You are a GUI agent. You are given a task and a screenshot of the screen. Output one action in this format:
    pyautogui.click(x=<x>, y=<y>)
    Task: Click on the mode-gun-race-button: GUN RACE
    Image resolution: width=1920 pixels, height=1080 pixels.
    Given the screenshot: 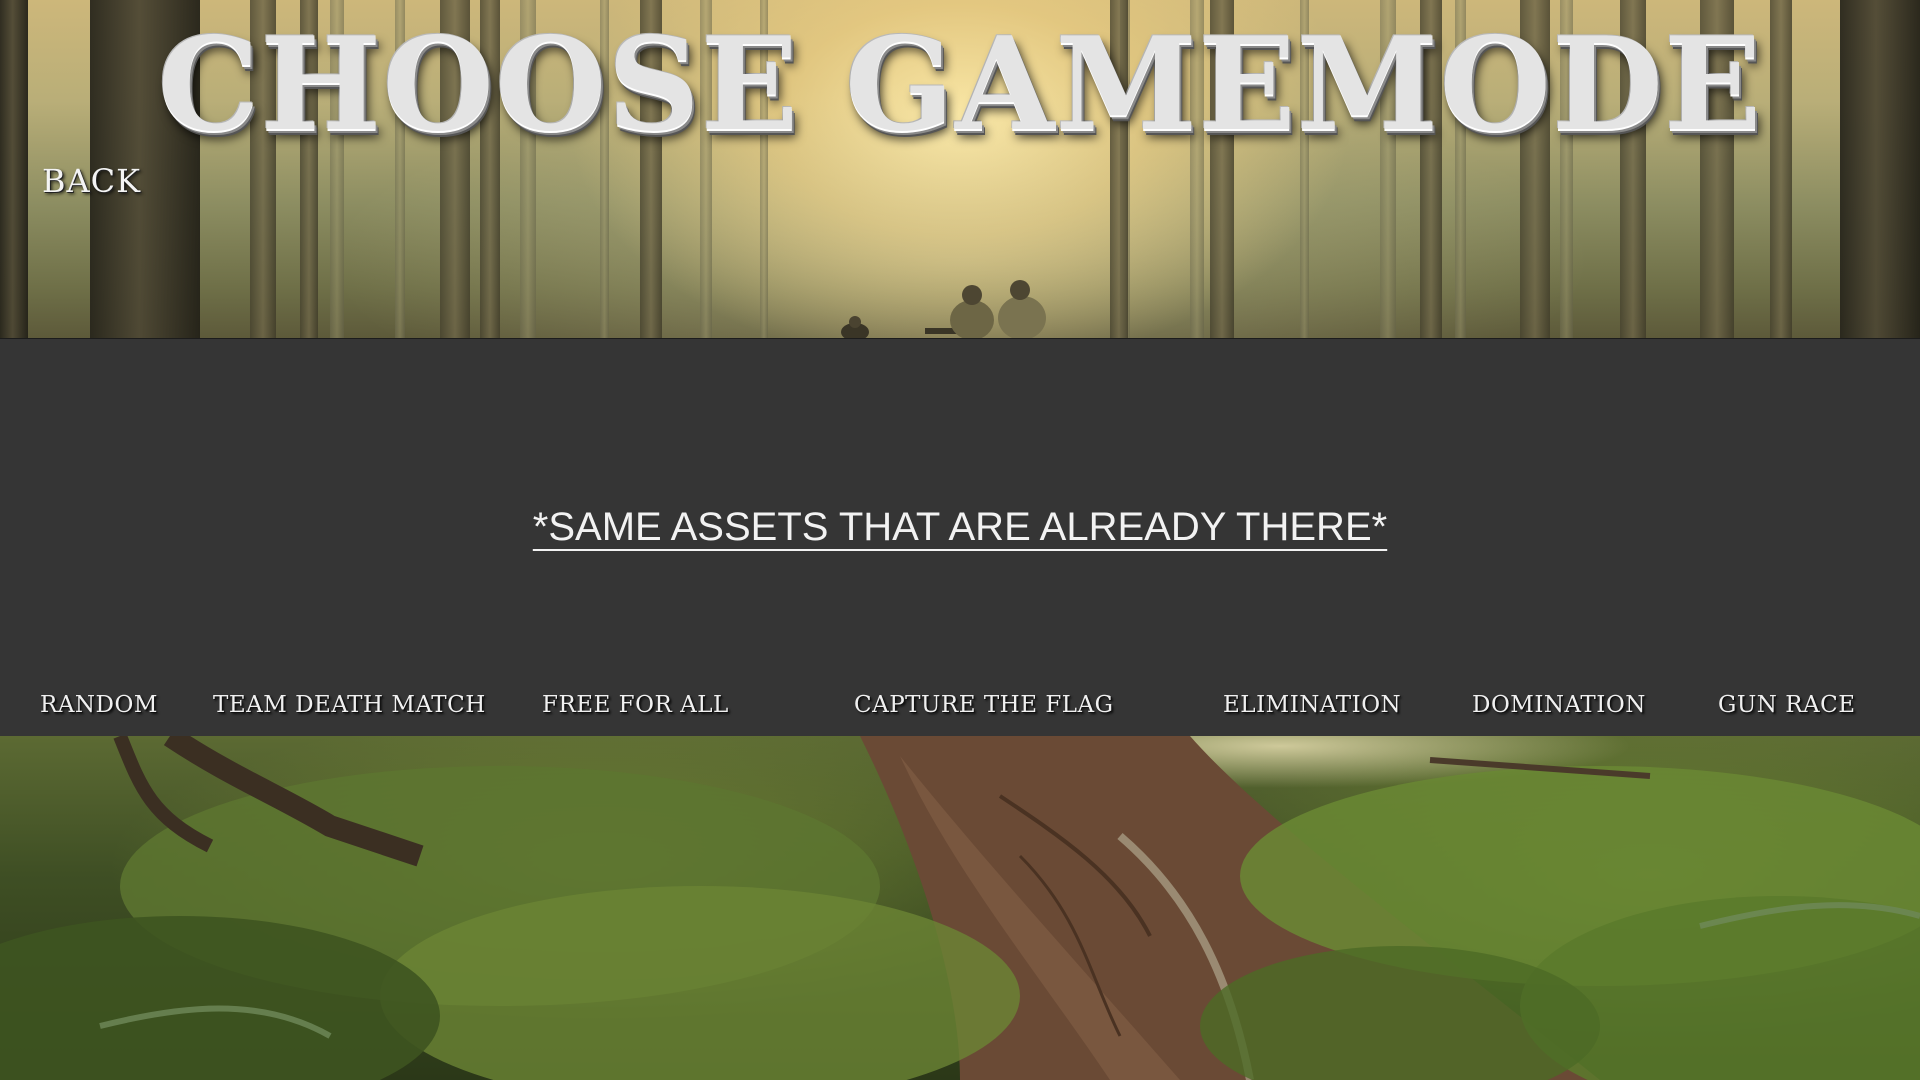 What is the action you would take?
    pyautogui.click(x=1787, y=705)
    